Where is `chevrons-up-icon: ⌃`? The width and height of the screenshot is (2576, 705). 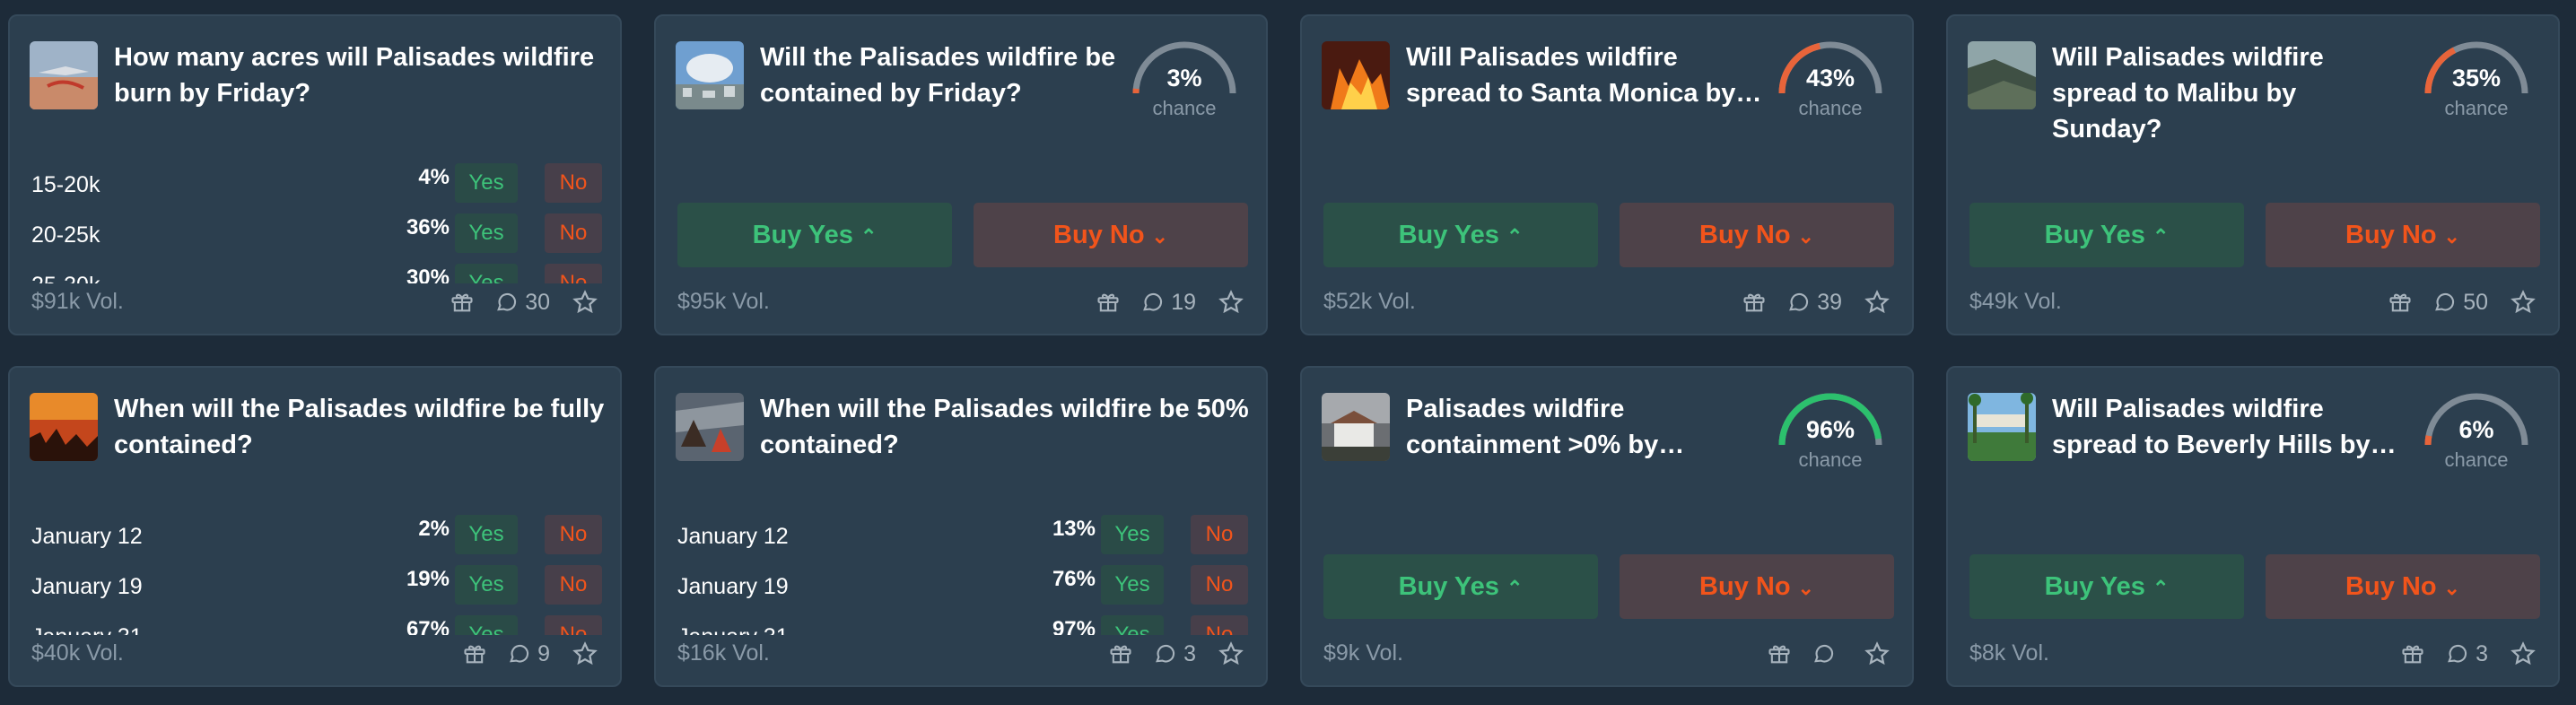 chevrons-up-icon: ⌃ is located at coordinates (869, 236).